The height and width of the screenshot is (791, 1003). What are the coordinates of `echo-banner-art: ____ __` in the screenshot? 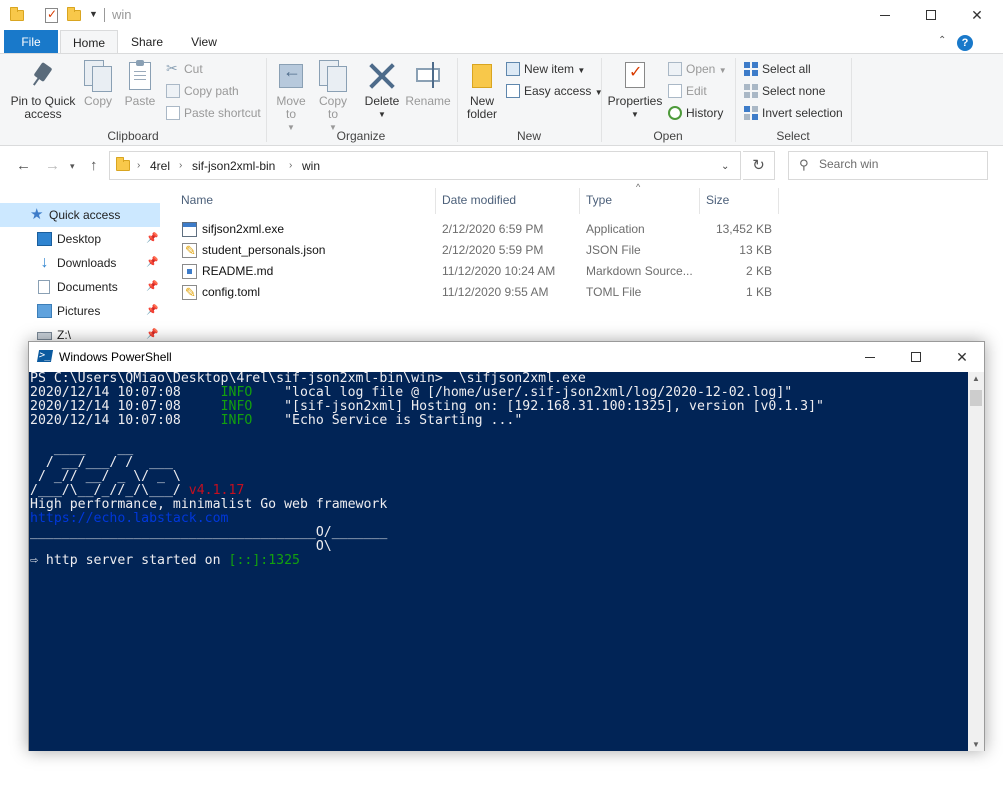 It's located at (82, 448).